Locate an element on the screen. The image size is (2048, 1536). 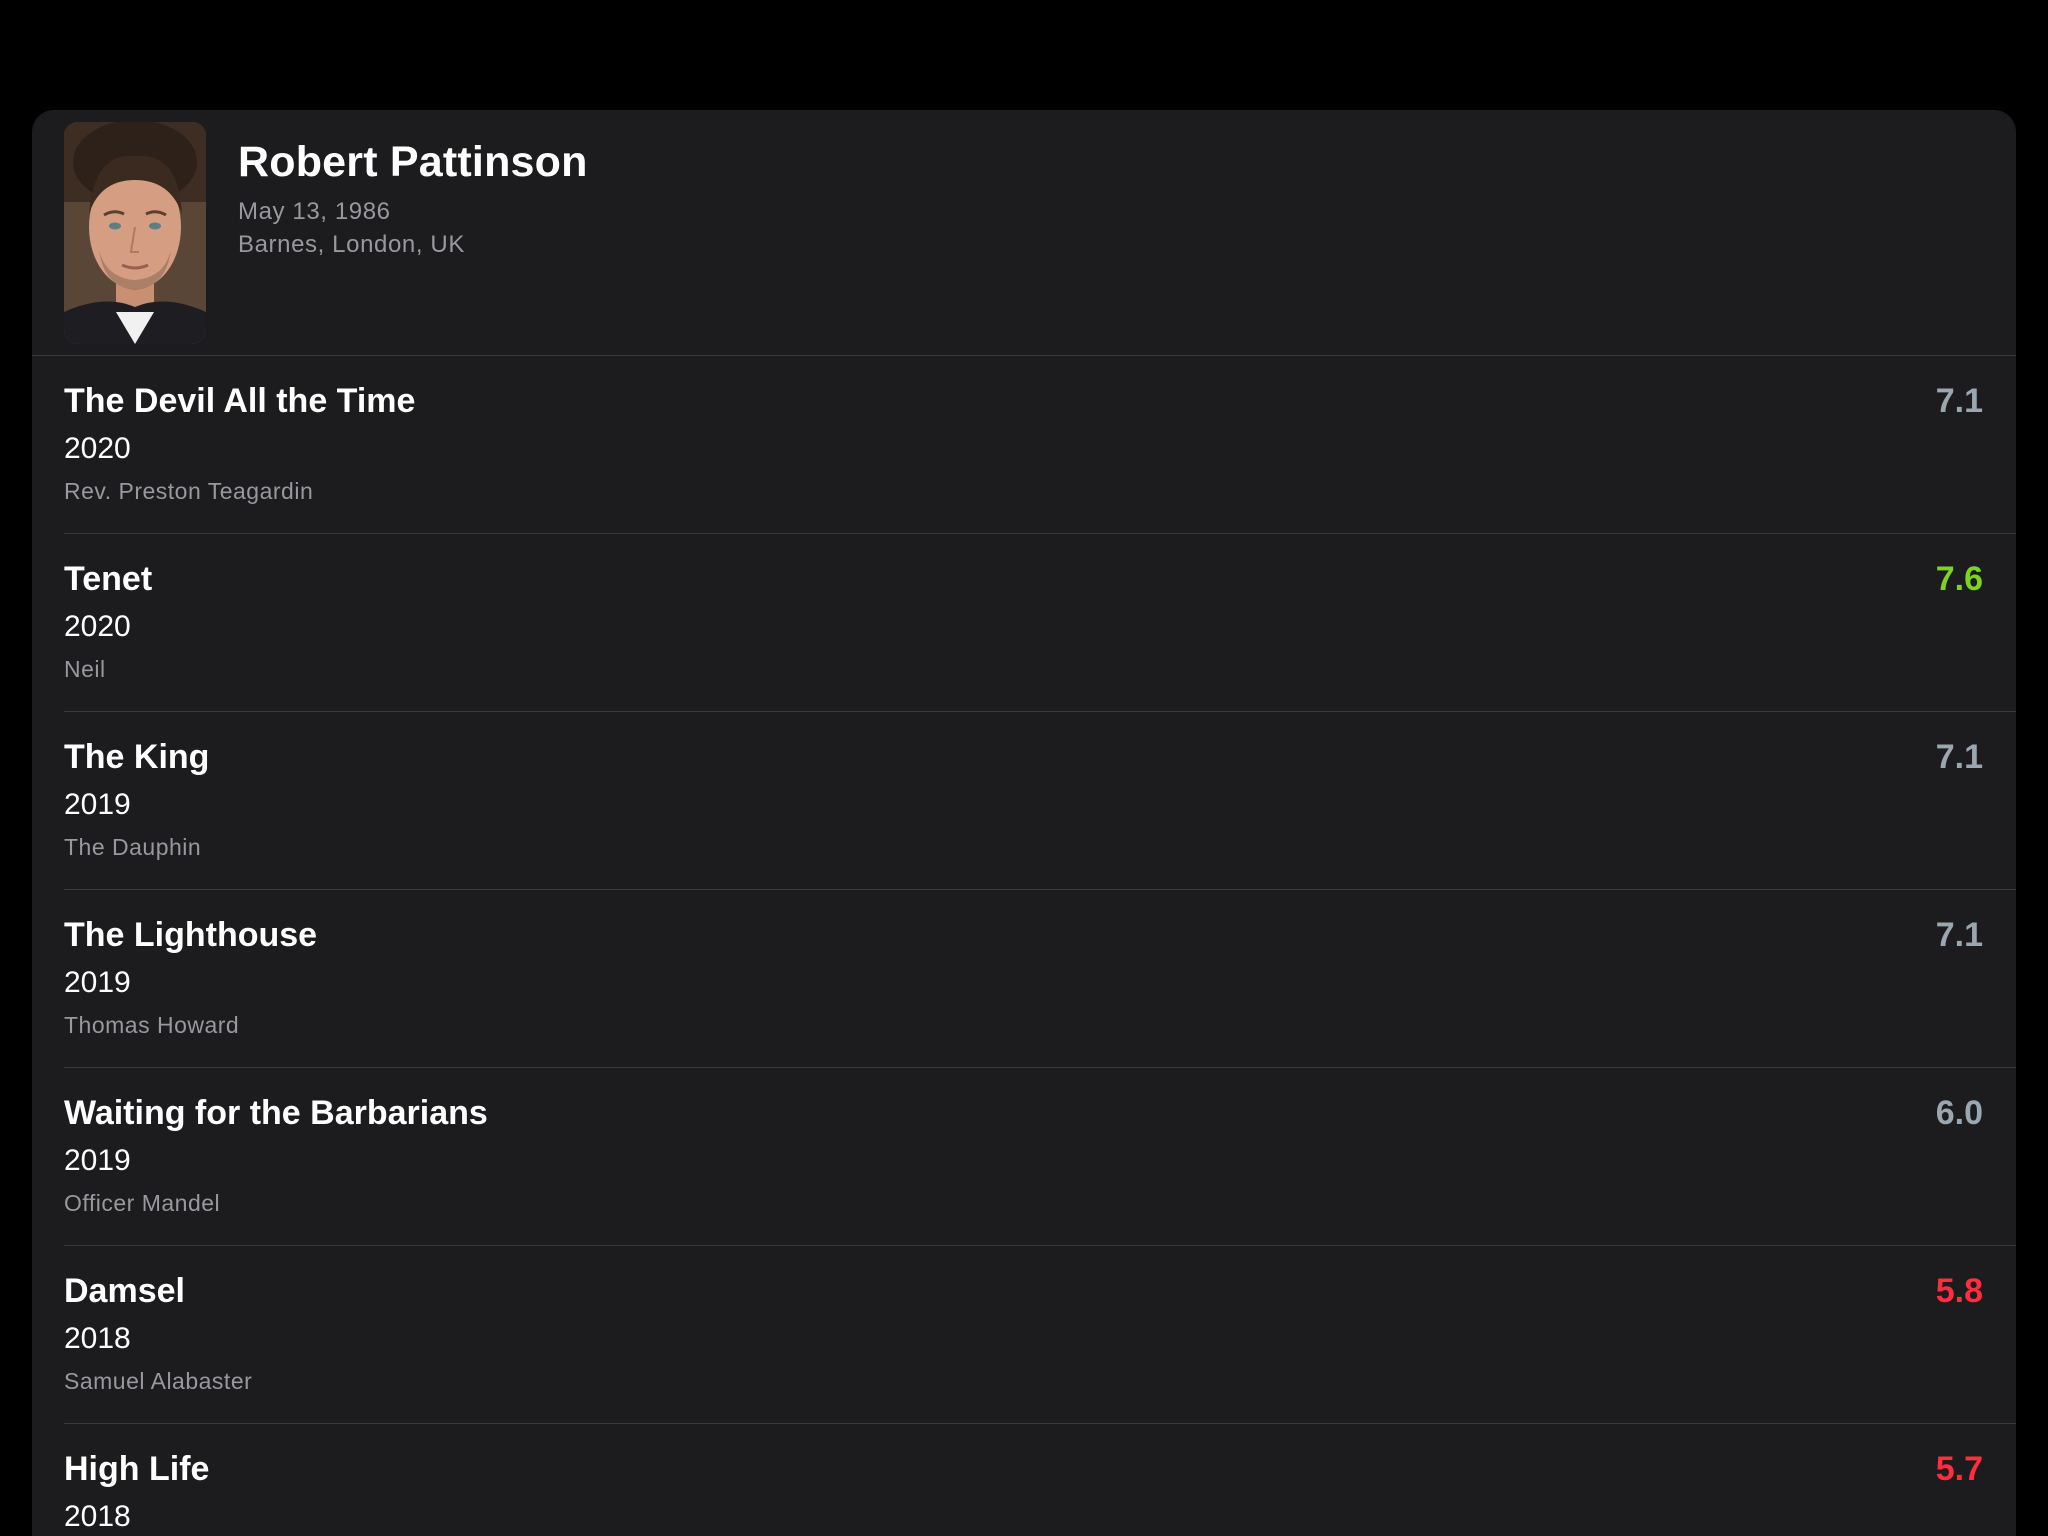
credit-title: Damsel is located at coordinates (124, 1291).